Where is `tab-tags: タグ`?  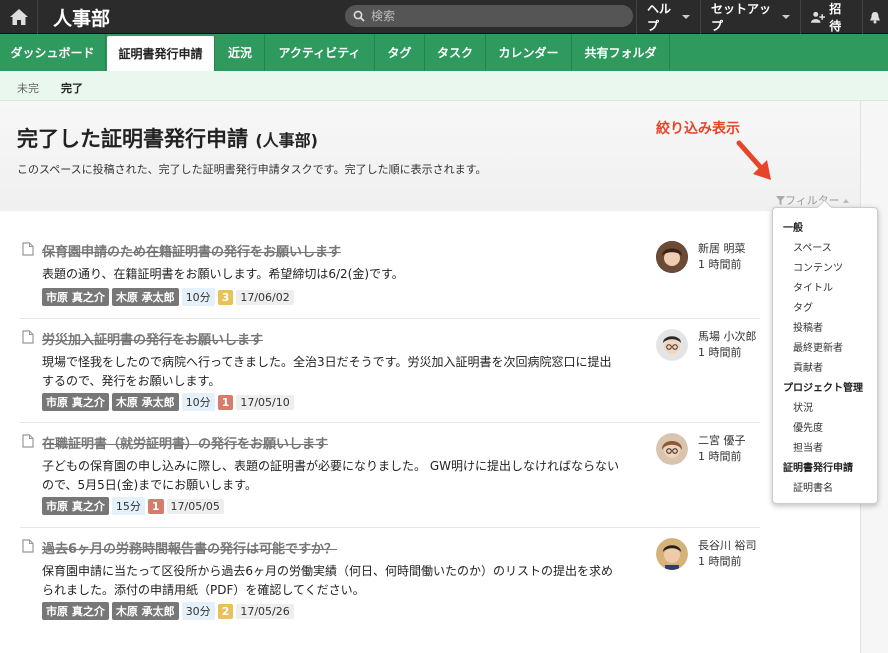
tab-tags: タグ is located at coordinates (400, 52).